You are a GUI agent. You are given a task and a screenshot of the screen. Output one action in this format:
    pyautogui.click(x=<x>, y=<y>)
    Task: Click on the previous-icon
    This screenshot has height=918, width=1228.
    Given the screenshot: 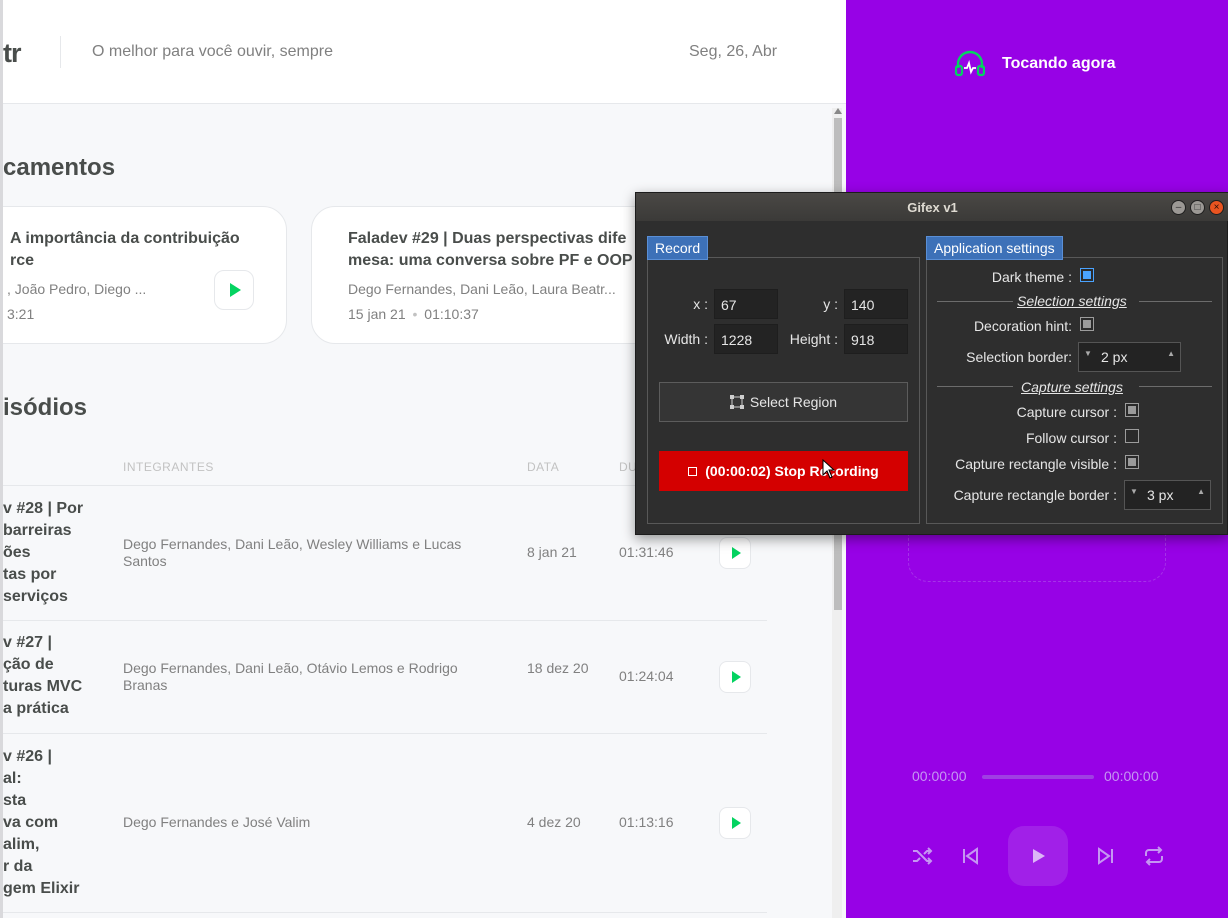 What is the action you would take?
    pyautogui.click(x=970, y=856)
    